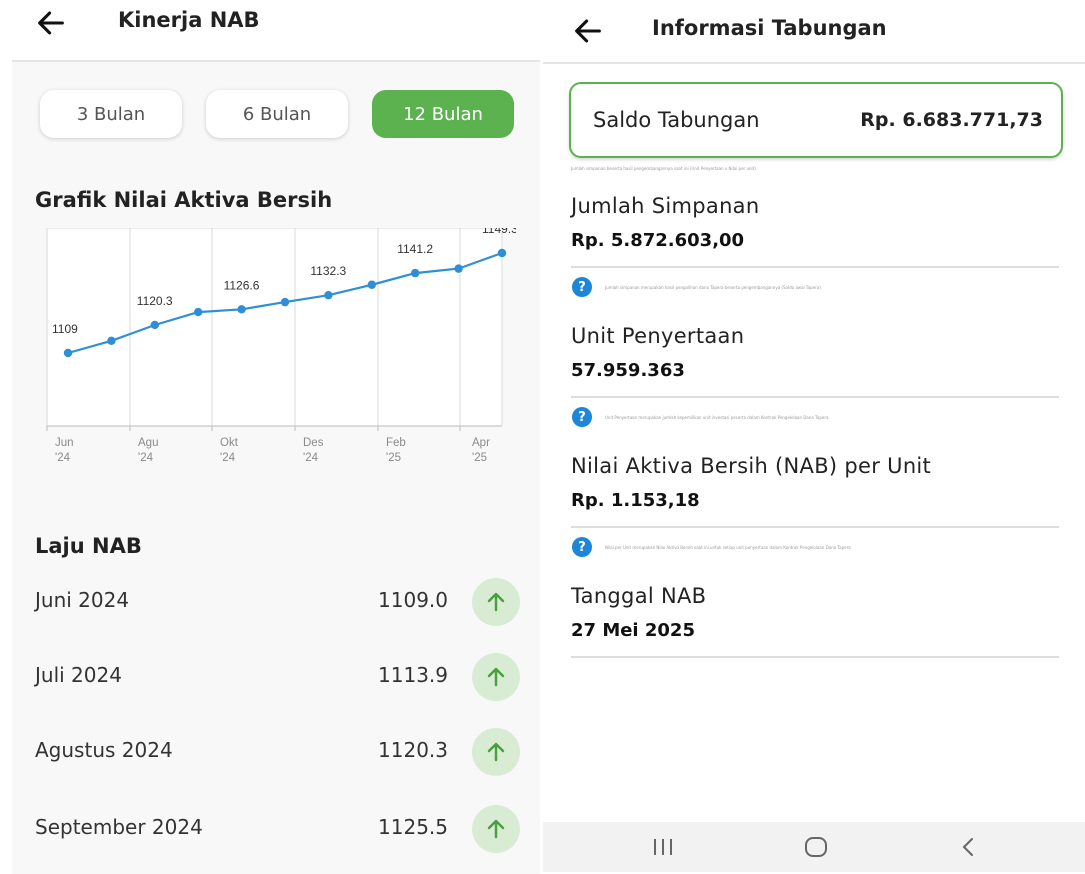  Describe the element at coordinates (275, 327) in the screenshot. I see `chart-plot-area` at that location.